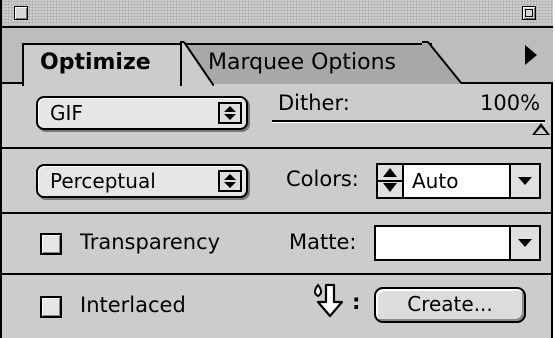 This screenshot has width=555, height=338. Describe the element at coordinates (133, 305) in the screenshot. I see `interlaced-label: Interlaced` at that location.